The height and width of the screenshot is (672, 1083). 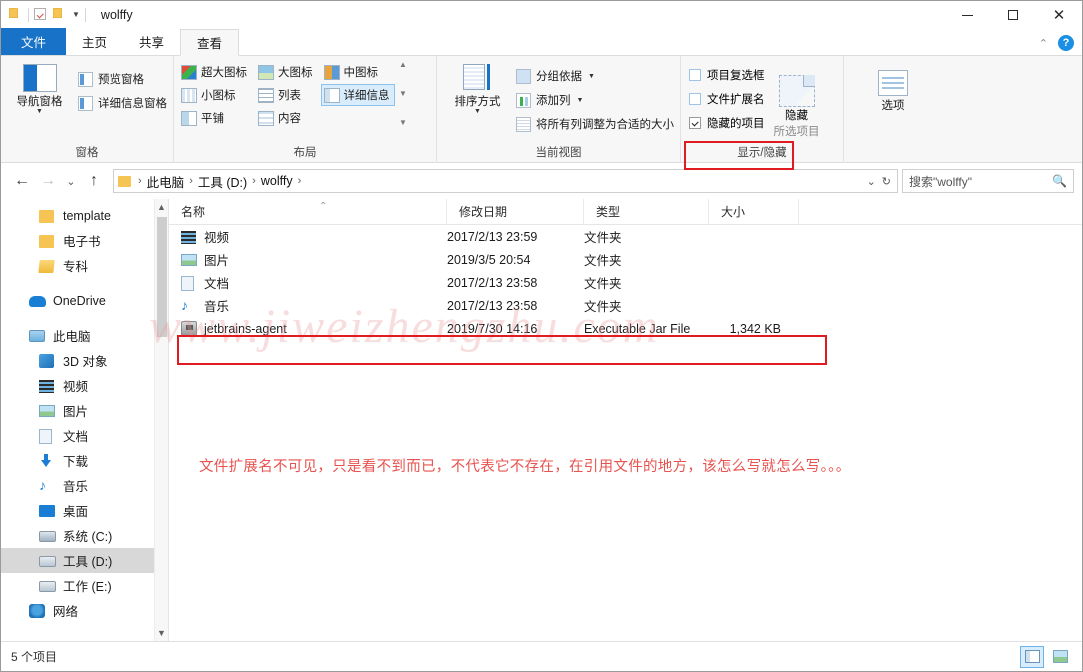 I want to click on tab-home: 主页, so click(x=94, y=41).